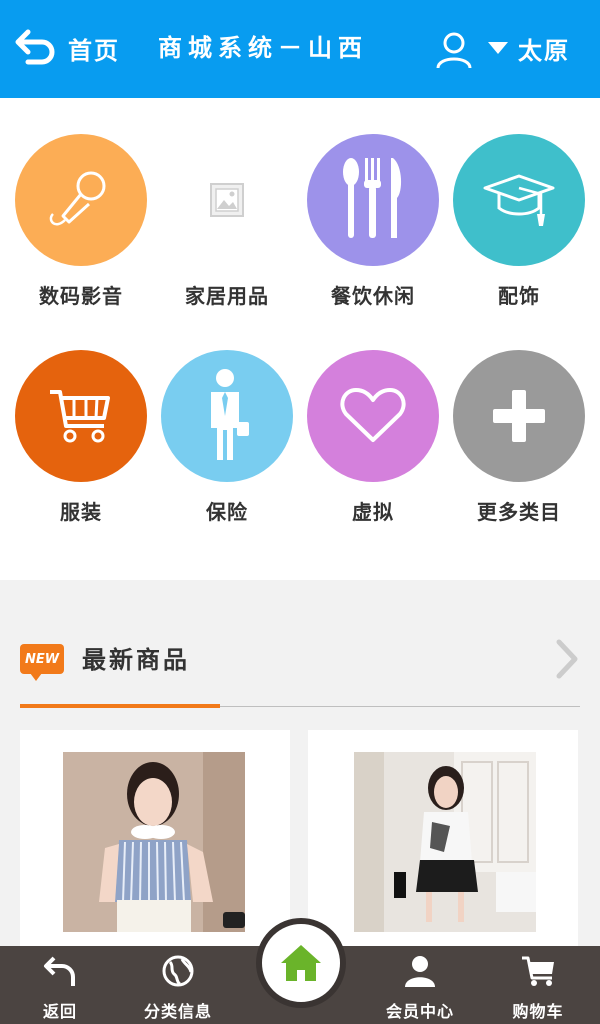 Image resolution: width=600 pixels, height=1024 pixels. Describe the element at coordinates (81, 200) in the screenshot. I see `microphone-icon` at that location.